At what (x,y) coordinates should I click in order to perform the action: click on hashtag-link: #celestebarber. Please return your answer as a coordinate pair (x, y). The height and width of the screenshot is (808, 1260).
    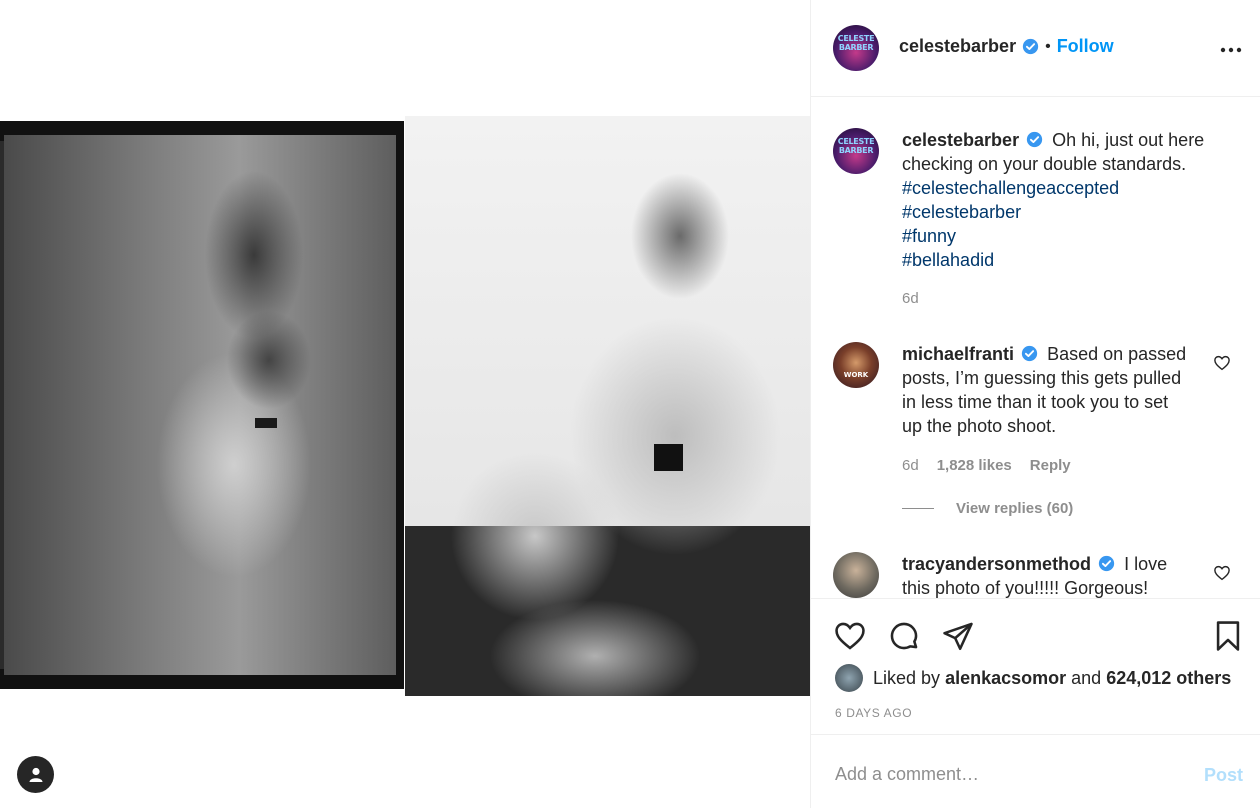
    Looking at the image, I should click on (1067, 212).